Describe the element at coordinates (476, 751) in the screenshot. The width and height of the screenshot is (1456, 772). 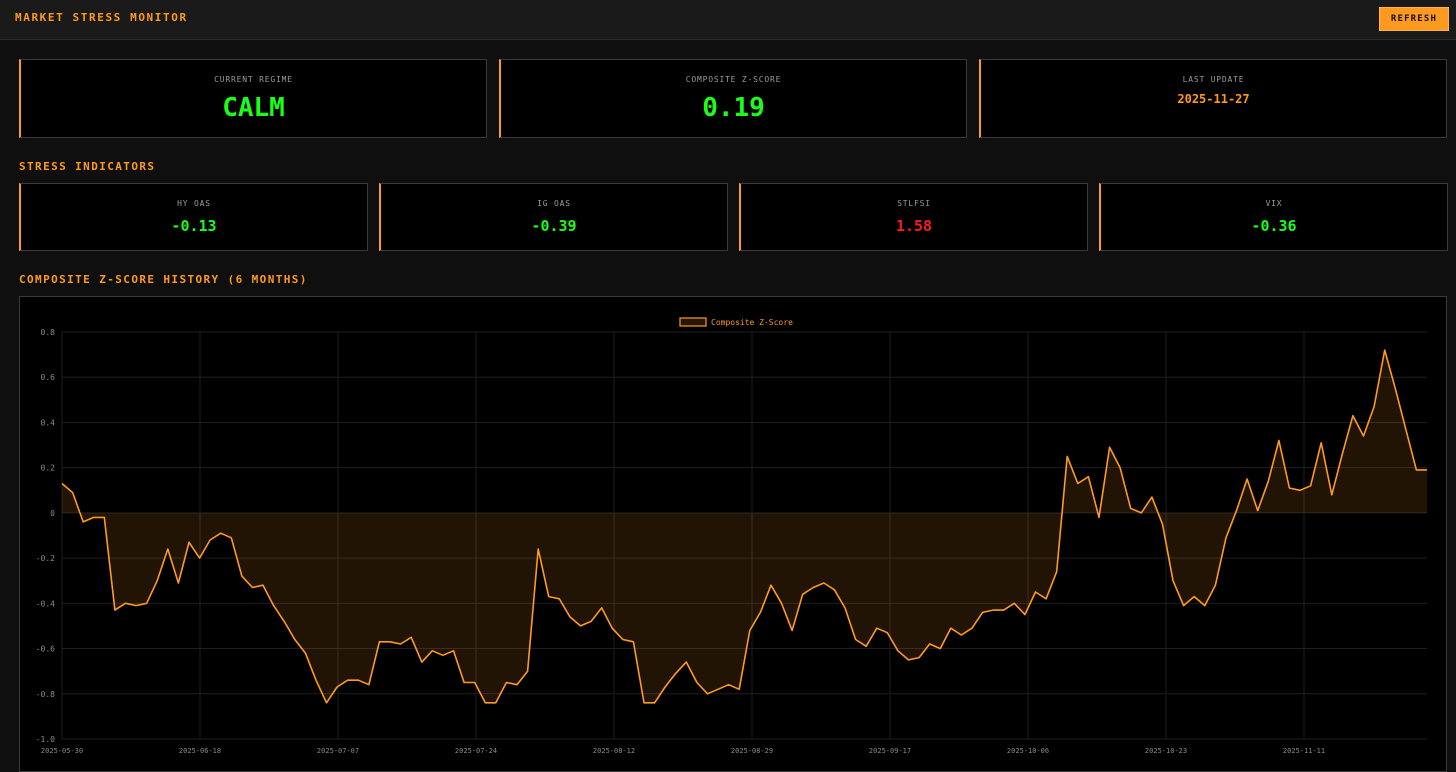
I see `x-tick-label: 2025-07-24` at that location.